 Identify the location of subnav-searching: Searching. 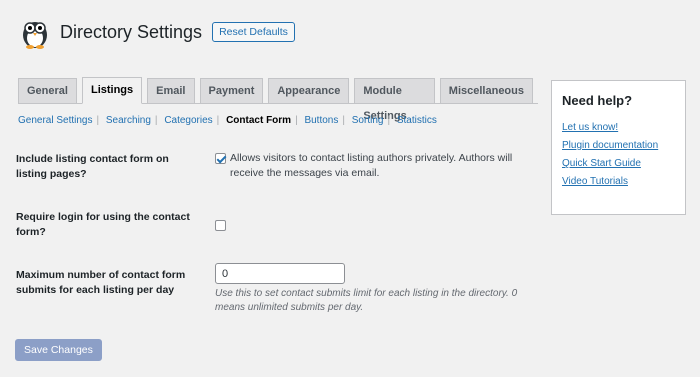
(128, 120).